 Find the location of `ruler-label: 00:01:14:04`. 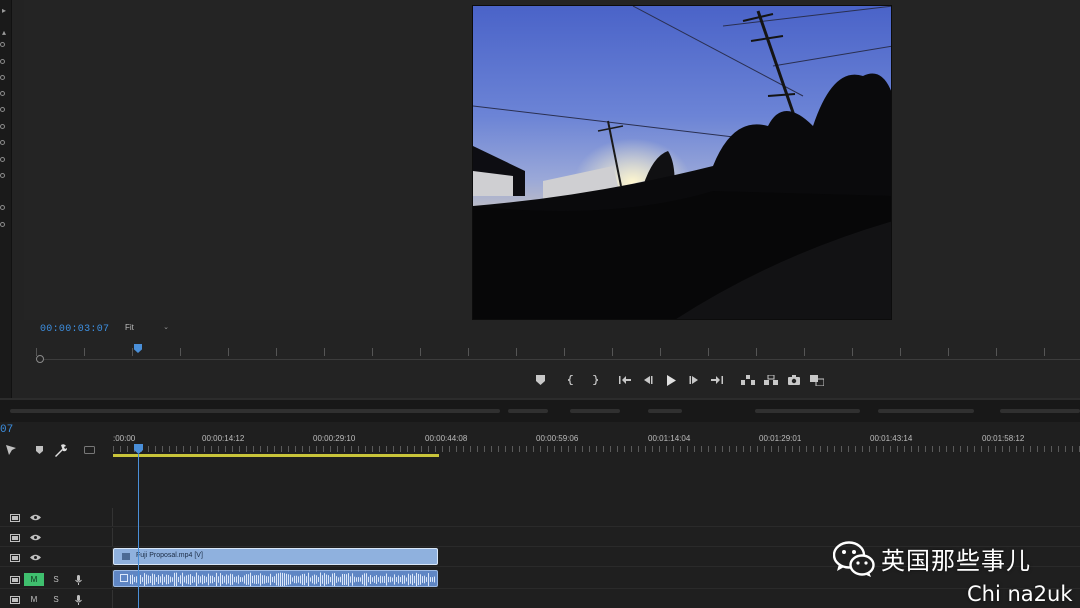

ruler-label: 00:01:14:04 is located at coordinates (669, 438).